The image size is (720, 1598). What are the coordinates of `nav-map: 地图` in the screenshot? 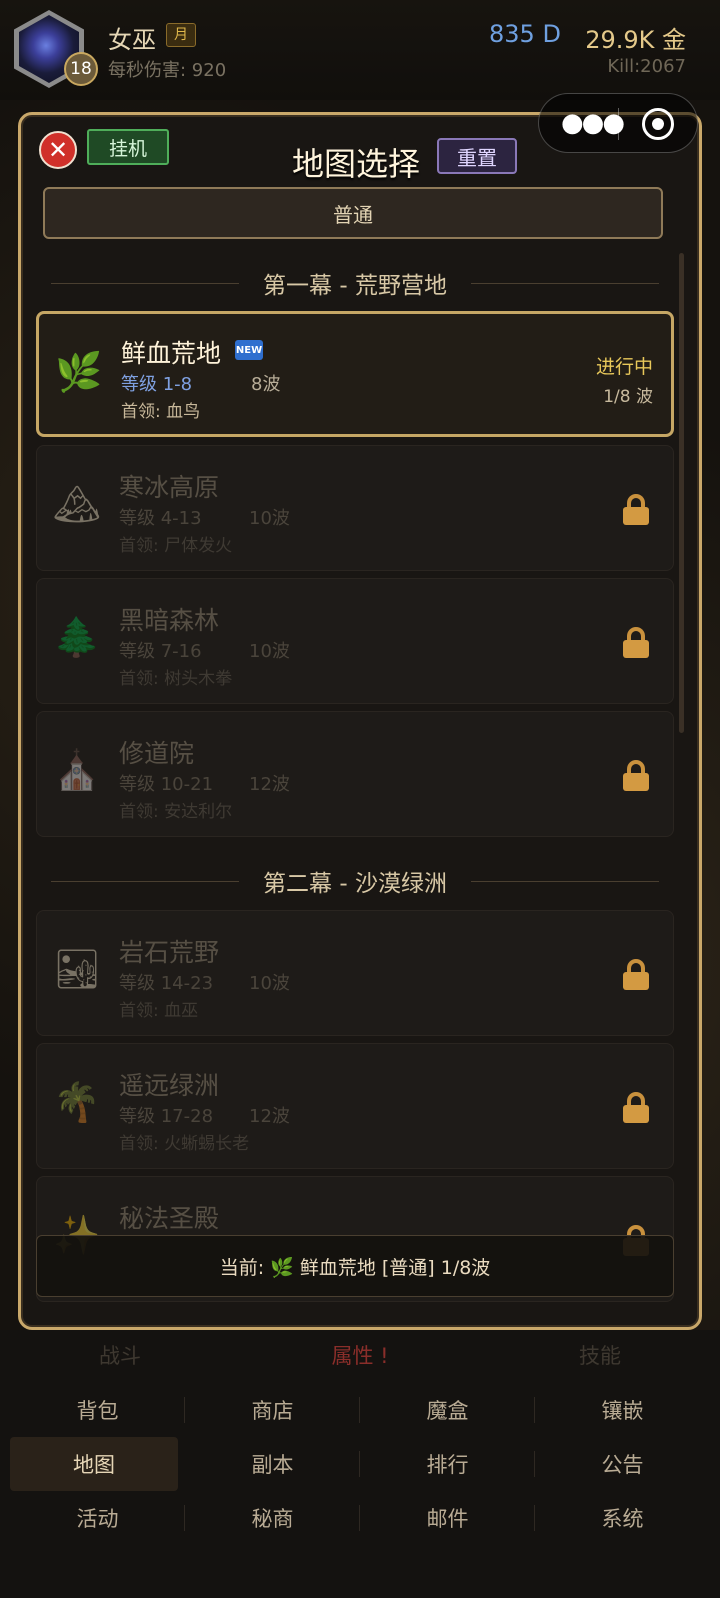 It's located at (94, 1464).